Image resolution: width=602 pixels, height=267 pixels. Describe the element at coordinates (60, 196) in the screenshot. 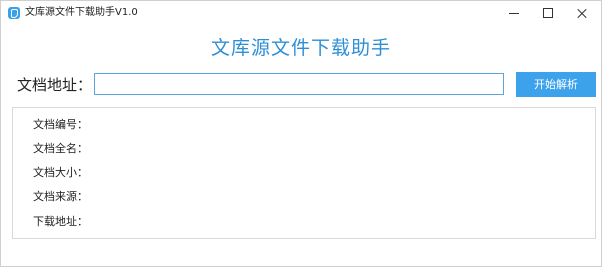

I see `doc-source-label: 文档来源：` at that location.